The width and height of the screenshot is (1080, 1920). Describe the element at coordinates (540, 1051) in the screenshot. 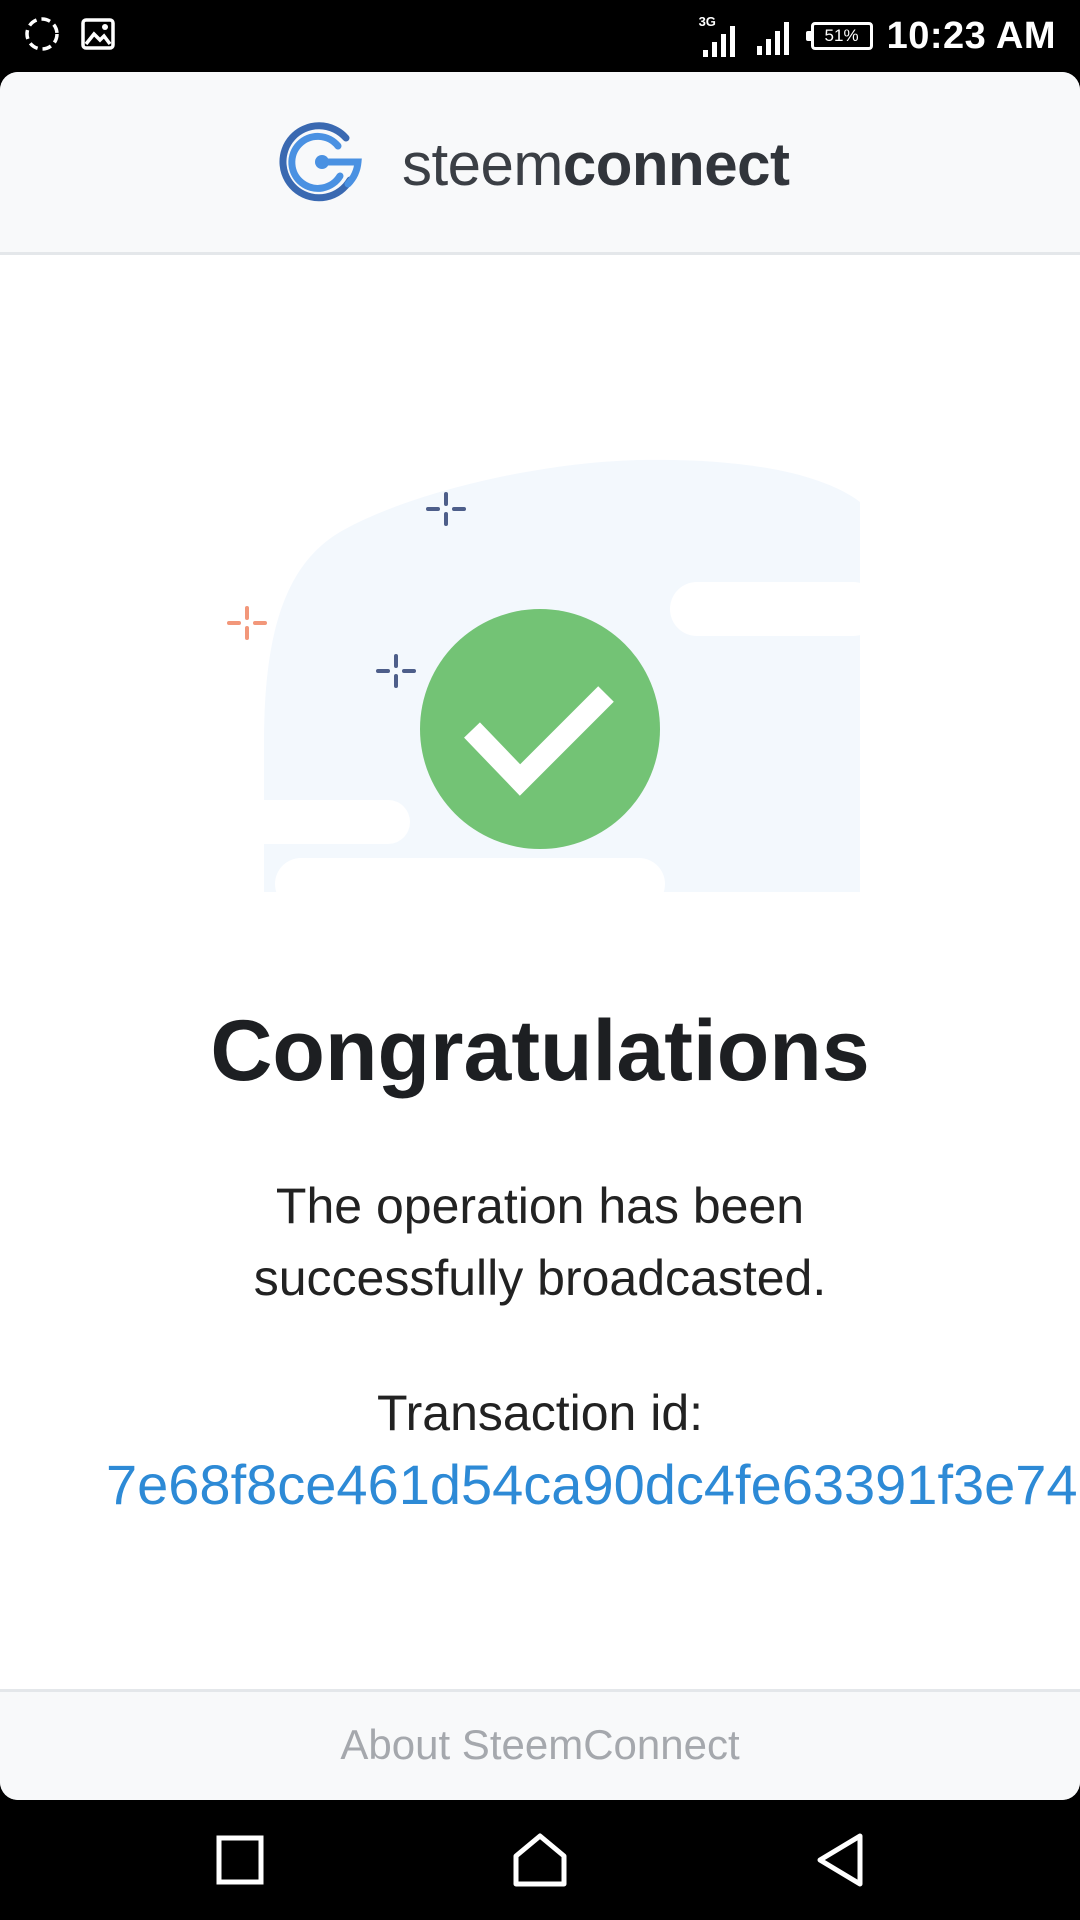

I see `page-title: Congratulations` at that location.